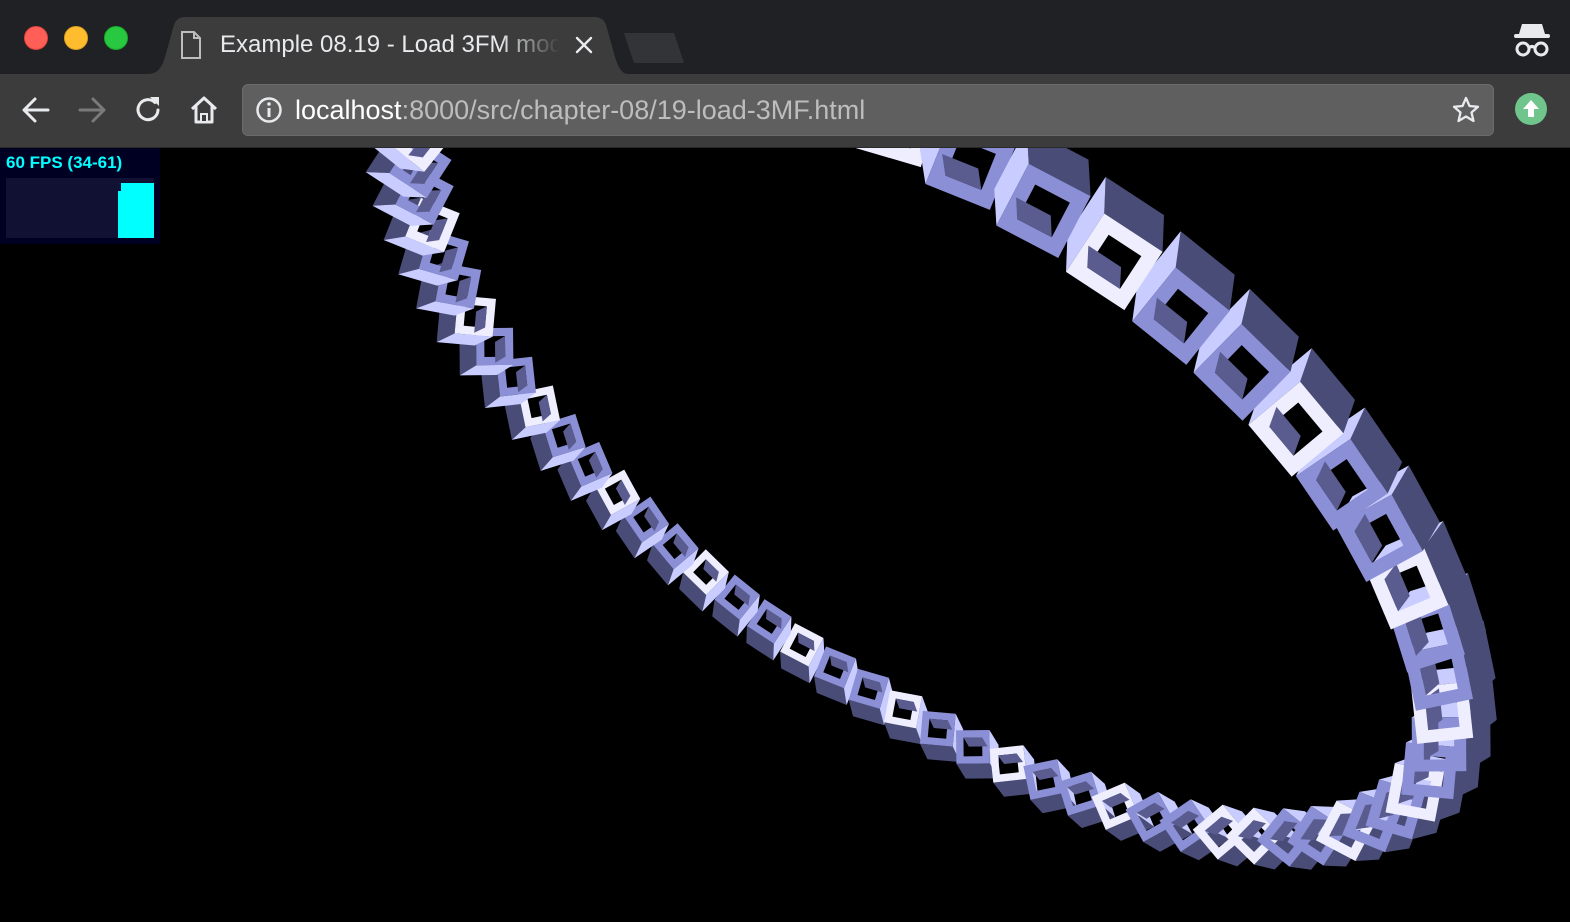 The height and width of the screenshot is (922, 1570). Describe the element at coordinates (92, 110) in the screenshot. I see `forward-arrow-icon` at that location.